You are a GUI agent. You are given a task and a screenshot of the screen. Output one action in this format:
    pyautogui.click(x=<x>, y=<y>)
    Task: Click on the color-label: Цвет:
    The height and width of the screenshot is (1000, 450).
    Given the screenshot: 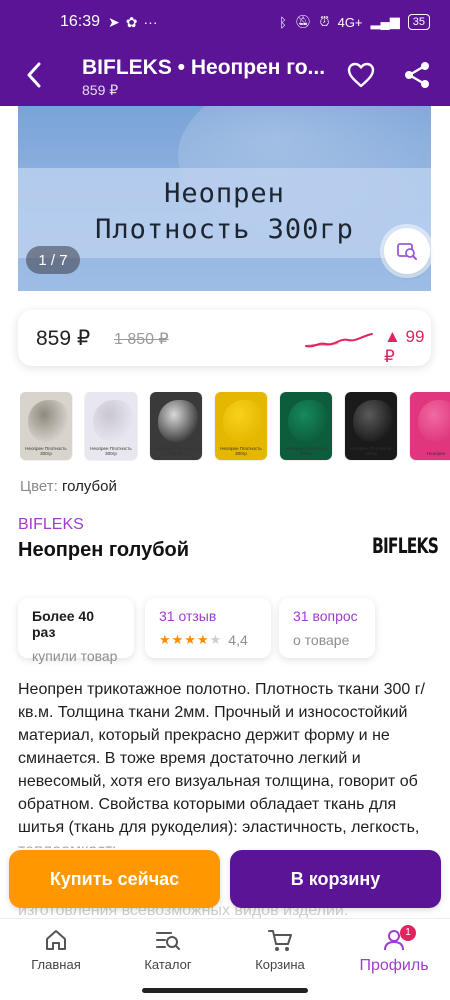 What is the action you would take?
    pyautogui.click(x=39, y=486)
    